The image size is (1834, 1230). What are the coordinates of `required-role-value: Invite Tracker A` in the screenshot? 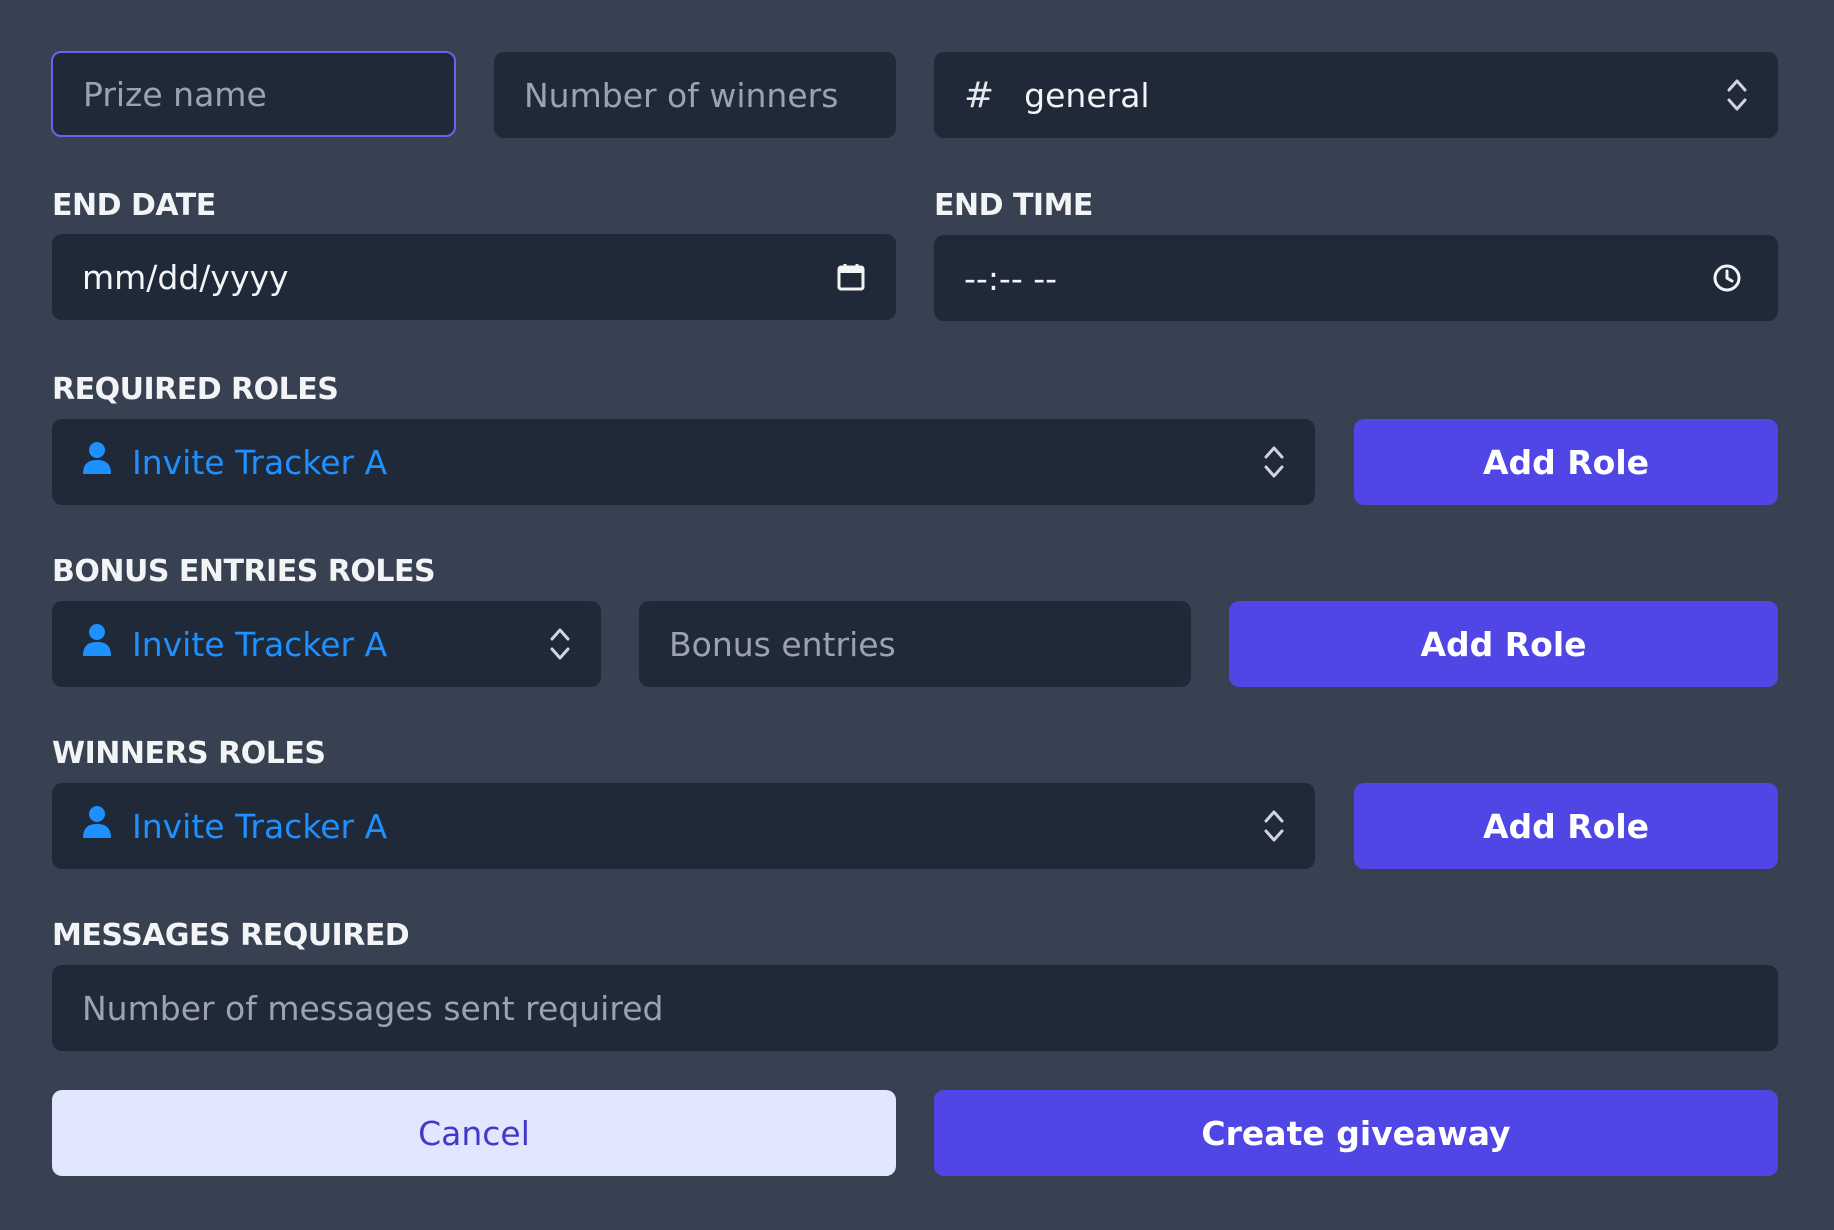 It's located at (260, 462).